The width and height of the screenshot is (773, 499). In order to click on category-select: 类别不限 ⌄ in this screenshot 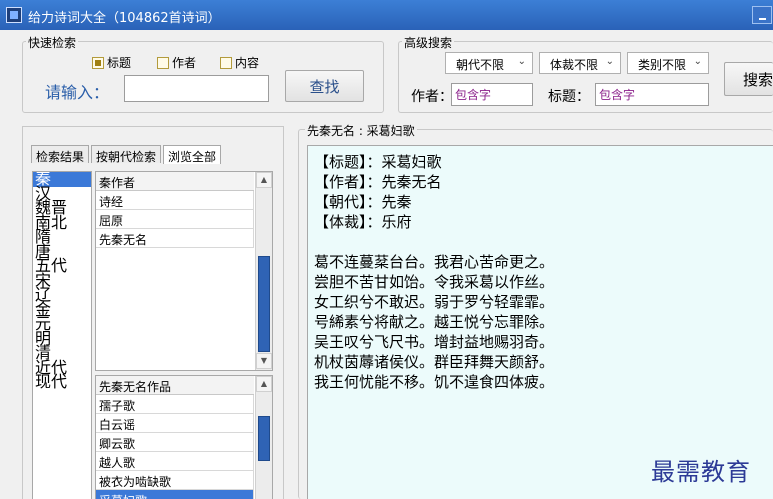, I will do `click(668, 63)`.